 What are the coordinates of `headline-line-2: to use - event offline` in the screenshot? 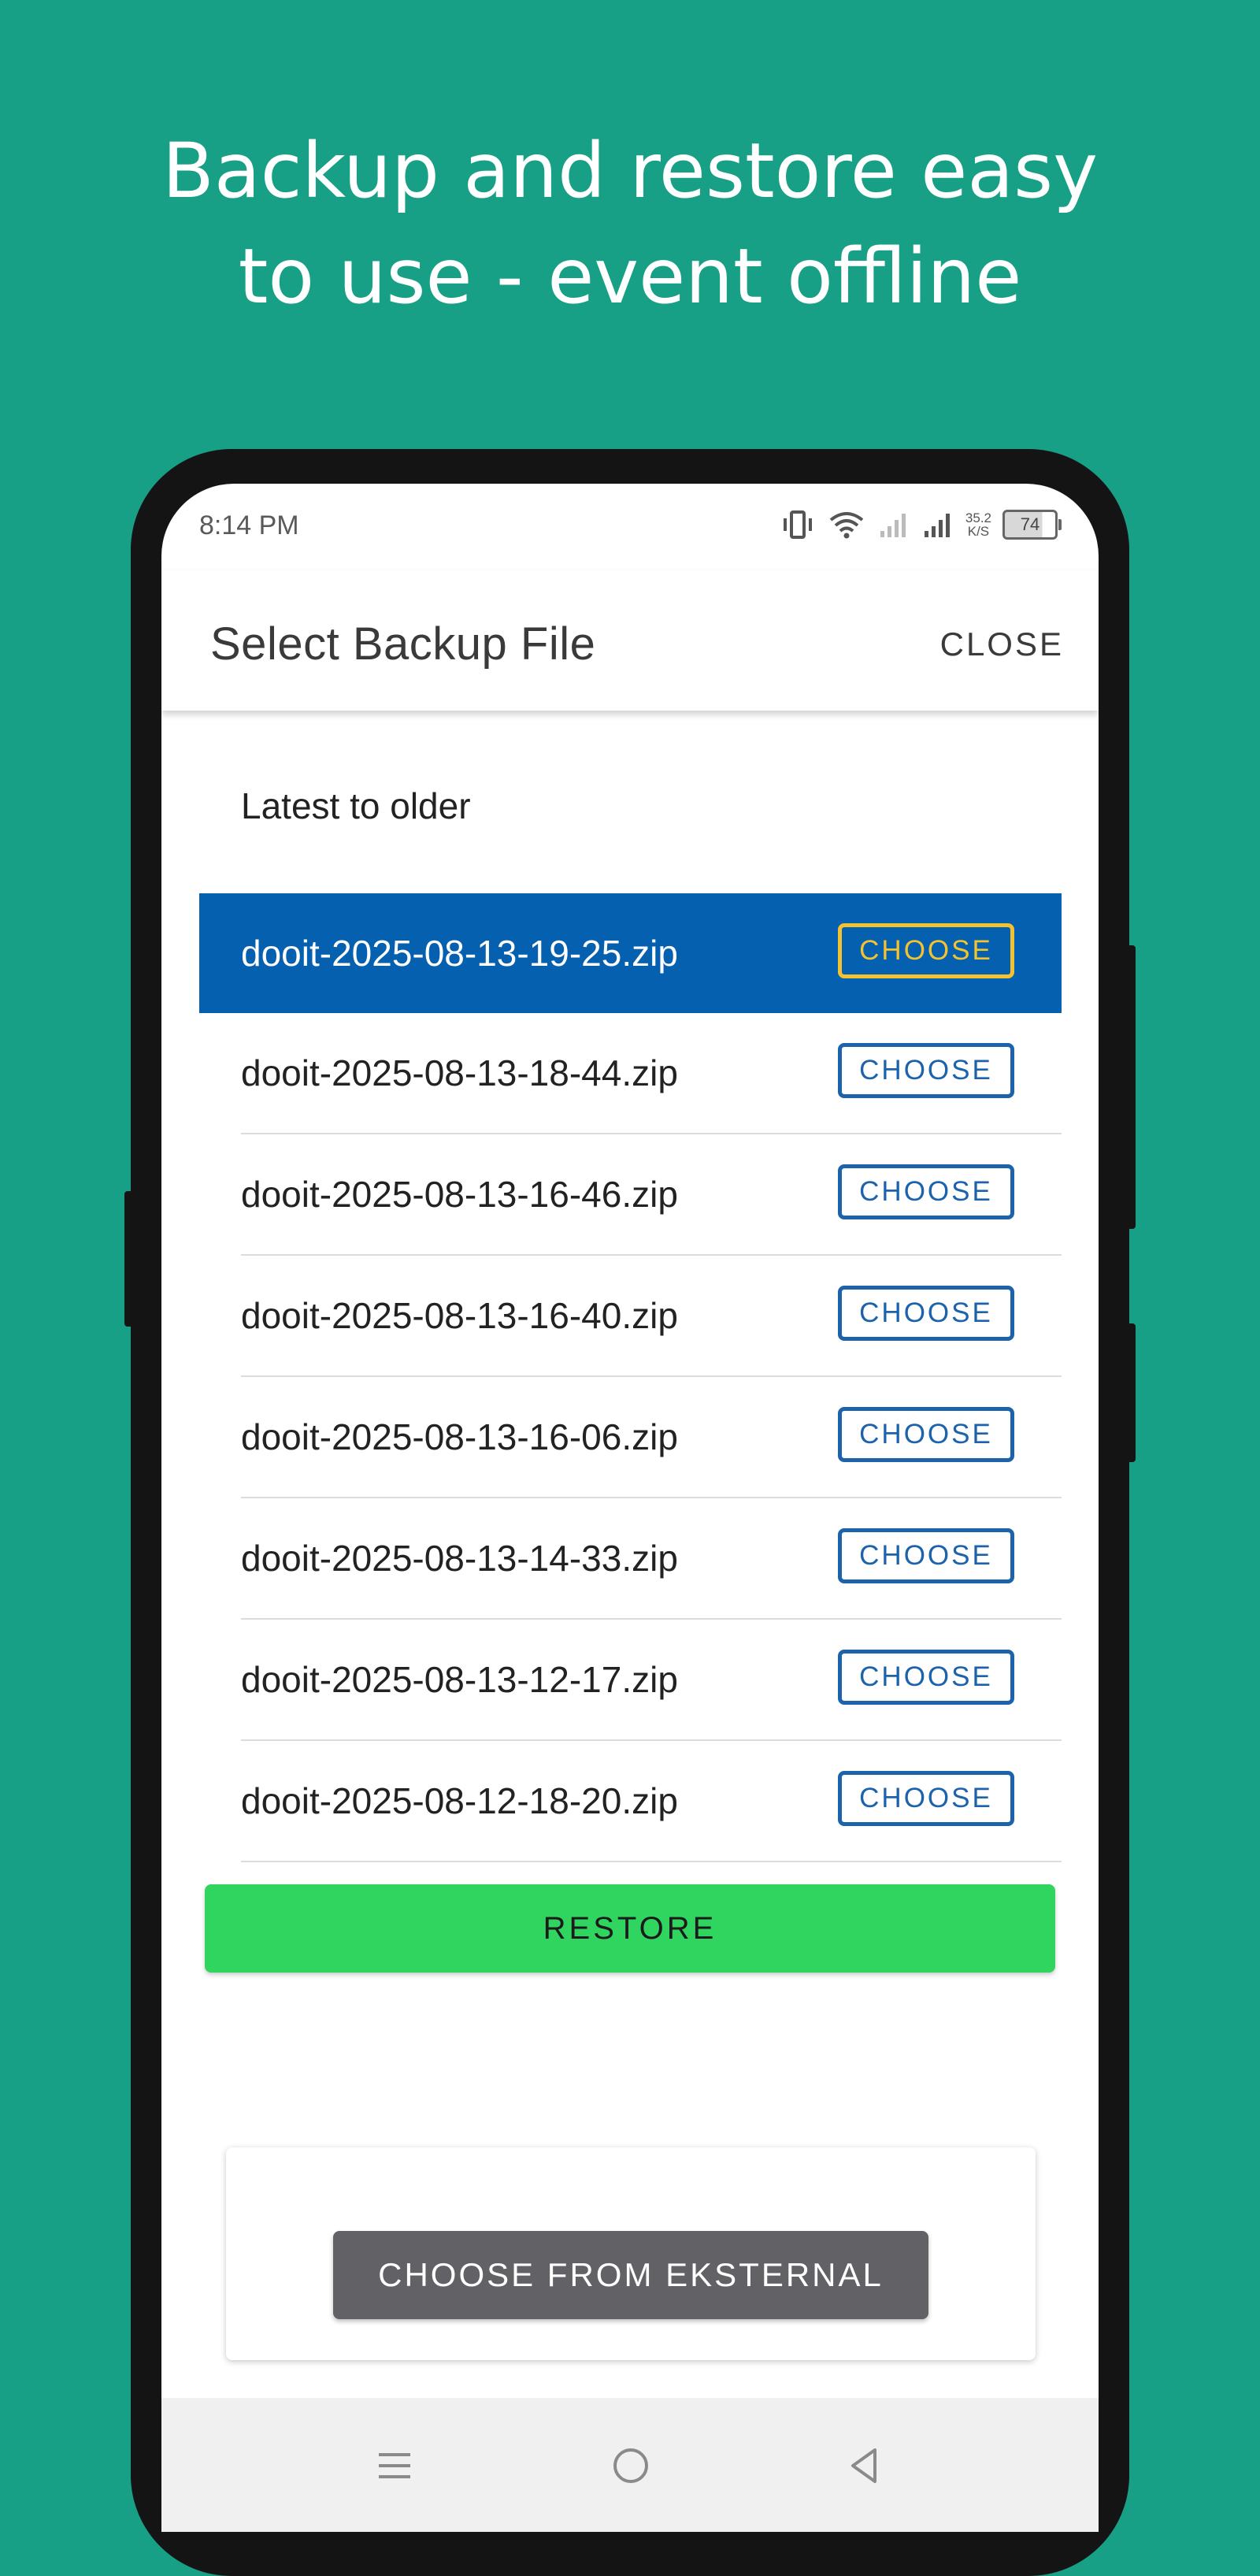 It's located at (630, 276).